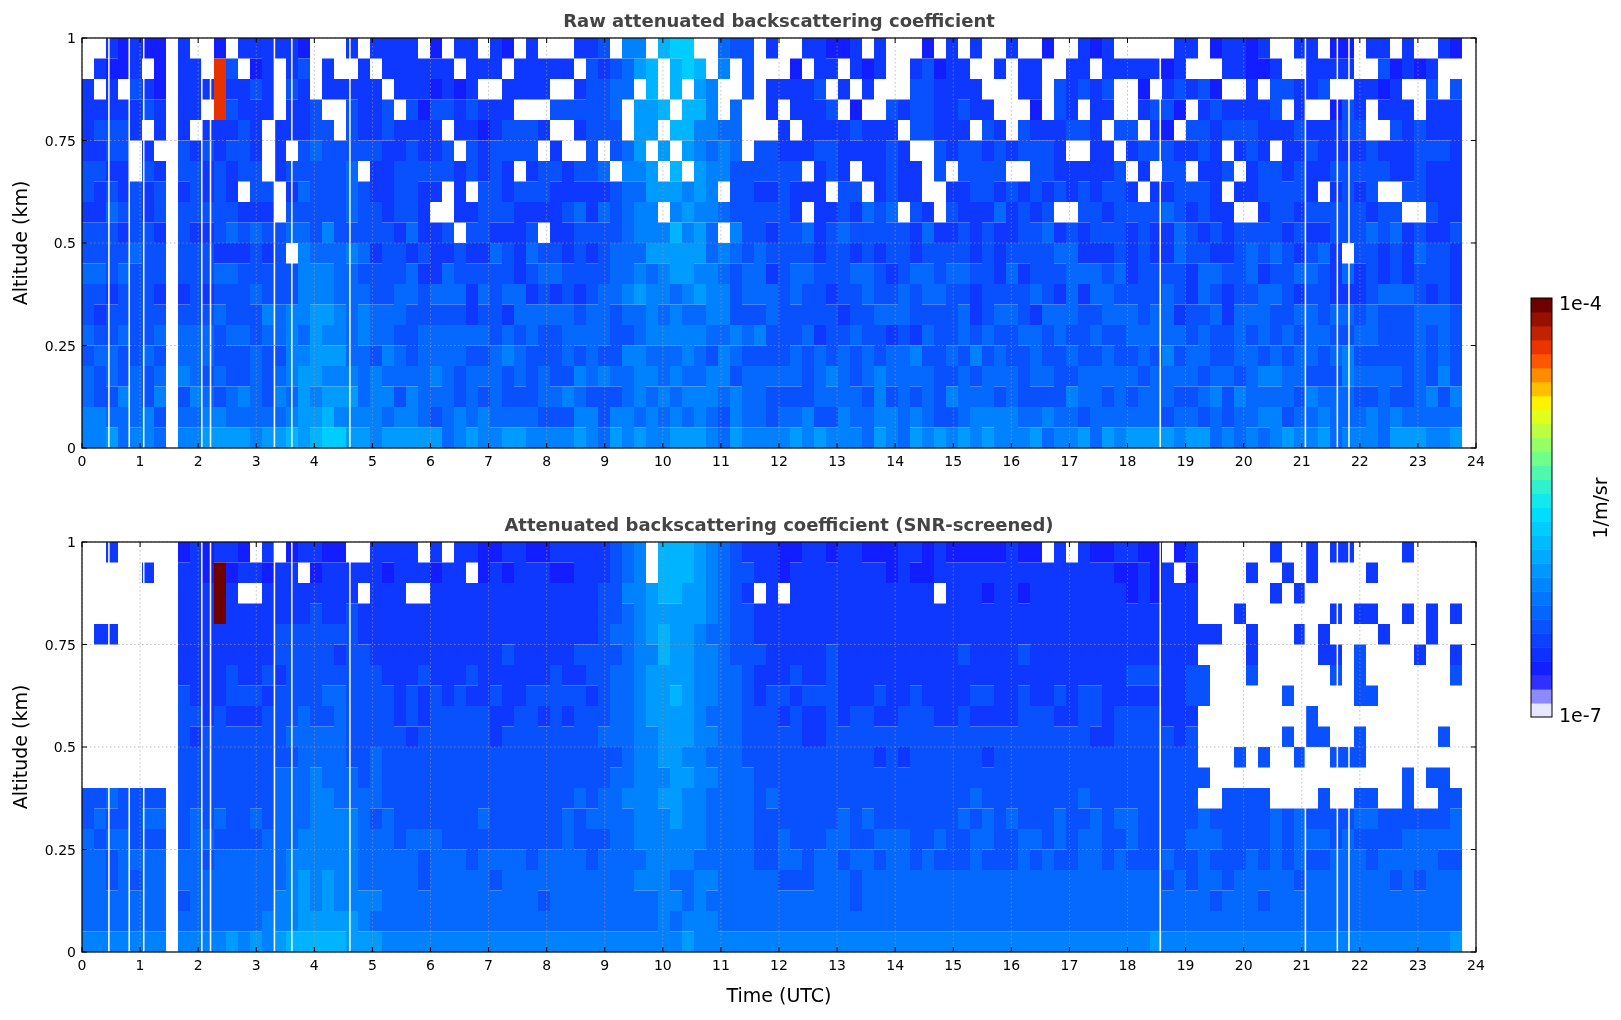 Image resolution: width=1621 pixels, height=1020 pixels. What do you see at coordinates (1580, 715) in the screenshot?
I see `colorbar-label: 1e-7` at bounding box center [1580, 715].